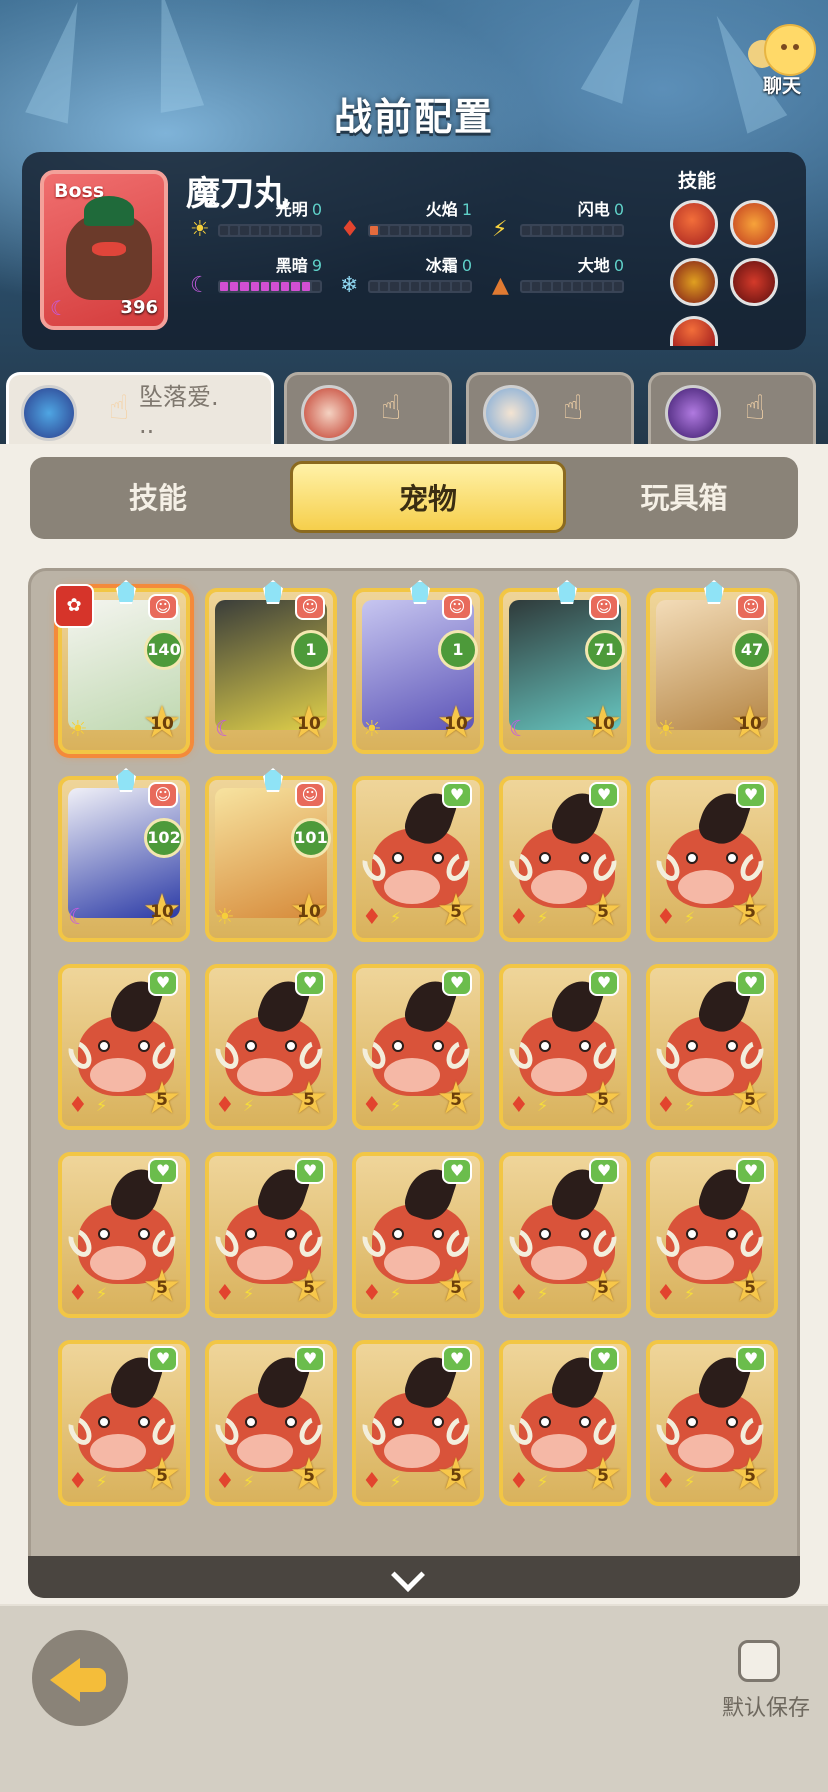 This screenshot has width=828, height=1792. I want to click on pet-level: 101, so click(311, 838).